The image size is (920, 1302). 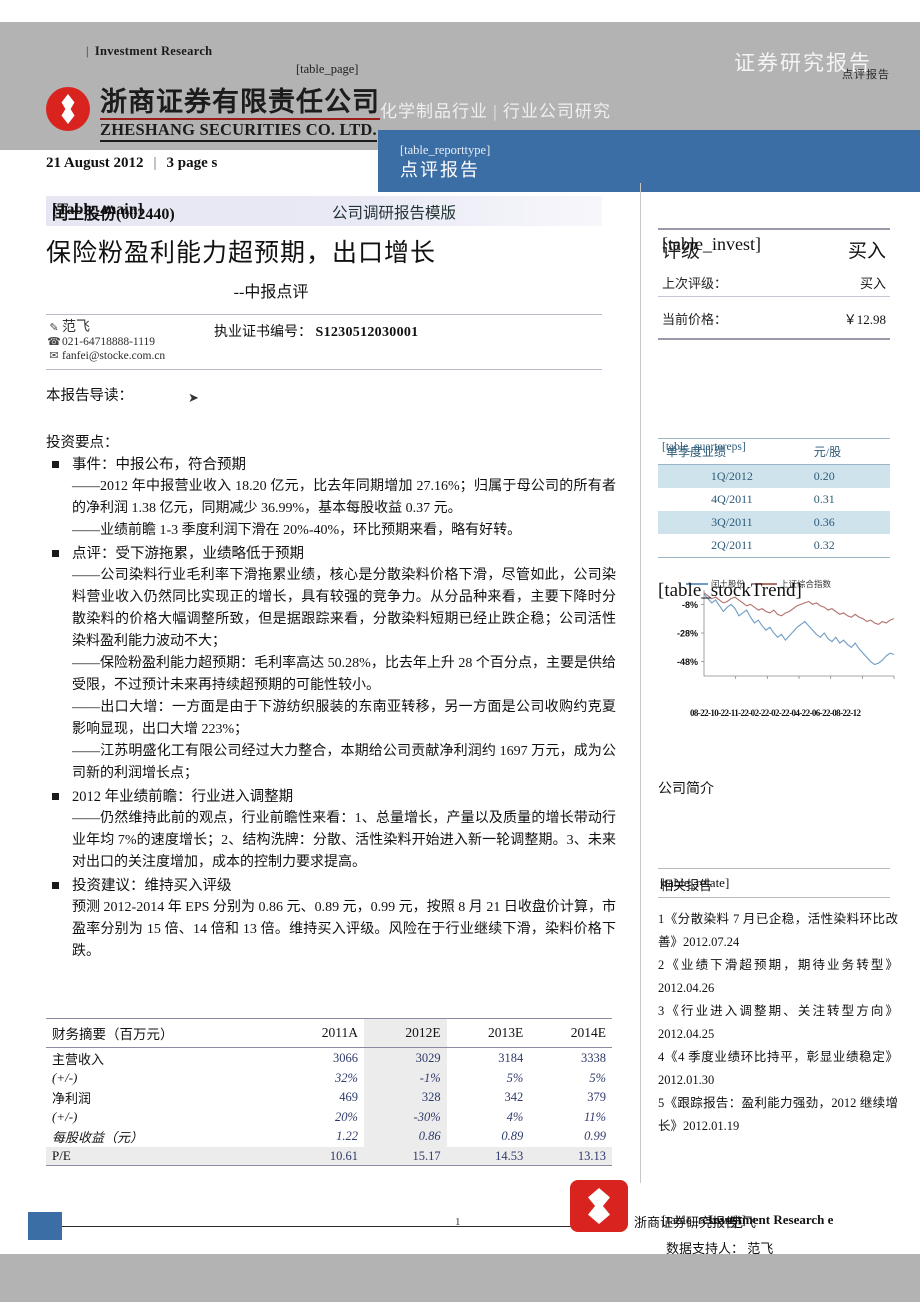 I want to click on author-phone: 021-64718888-1119, so click(x=109, y=342).